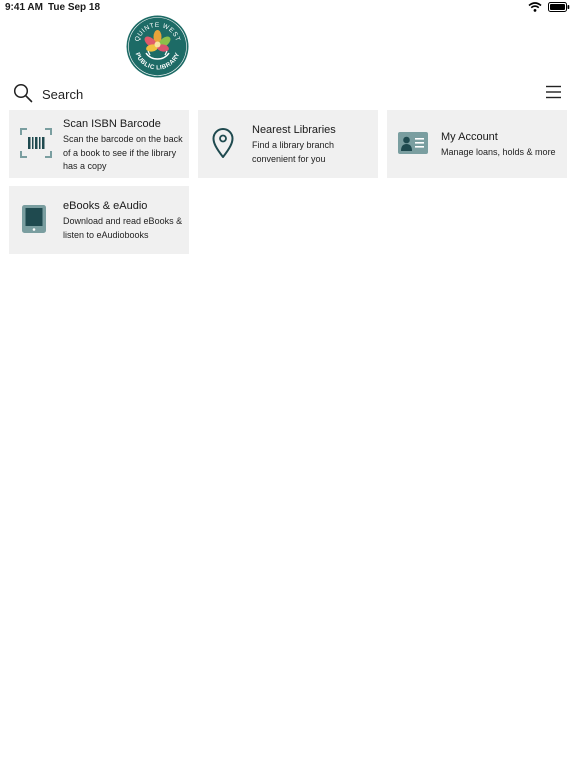 Image resolution: width=576 pixels, height=768 pixels. Describe the element at coordinates (225, 143) in the screenshot. I see `map-pin-icon` at that location.